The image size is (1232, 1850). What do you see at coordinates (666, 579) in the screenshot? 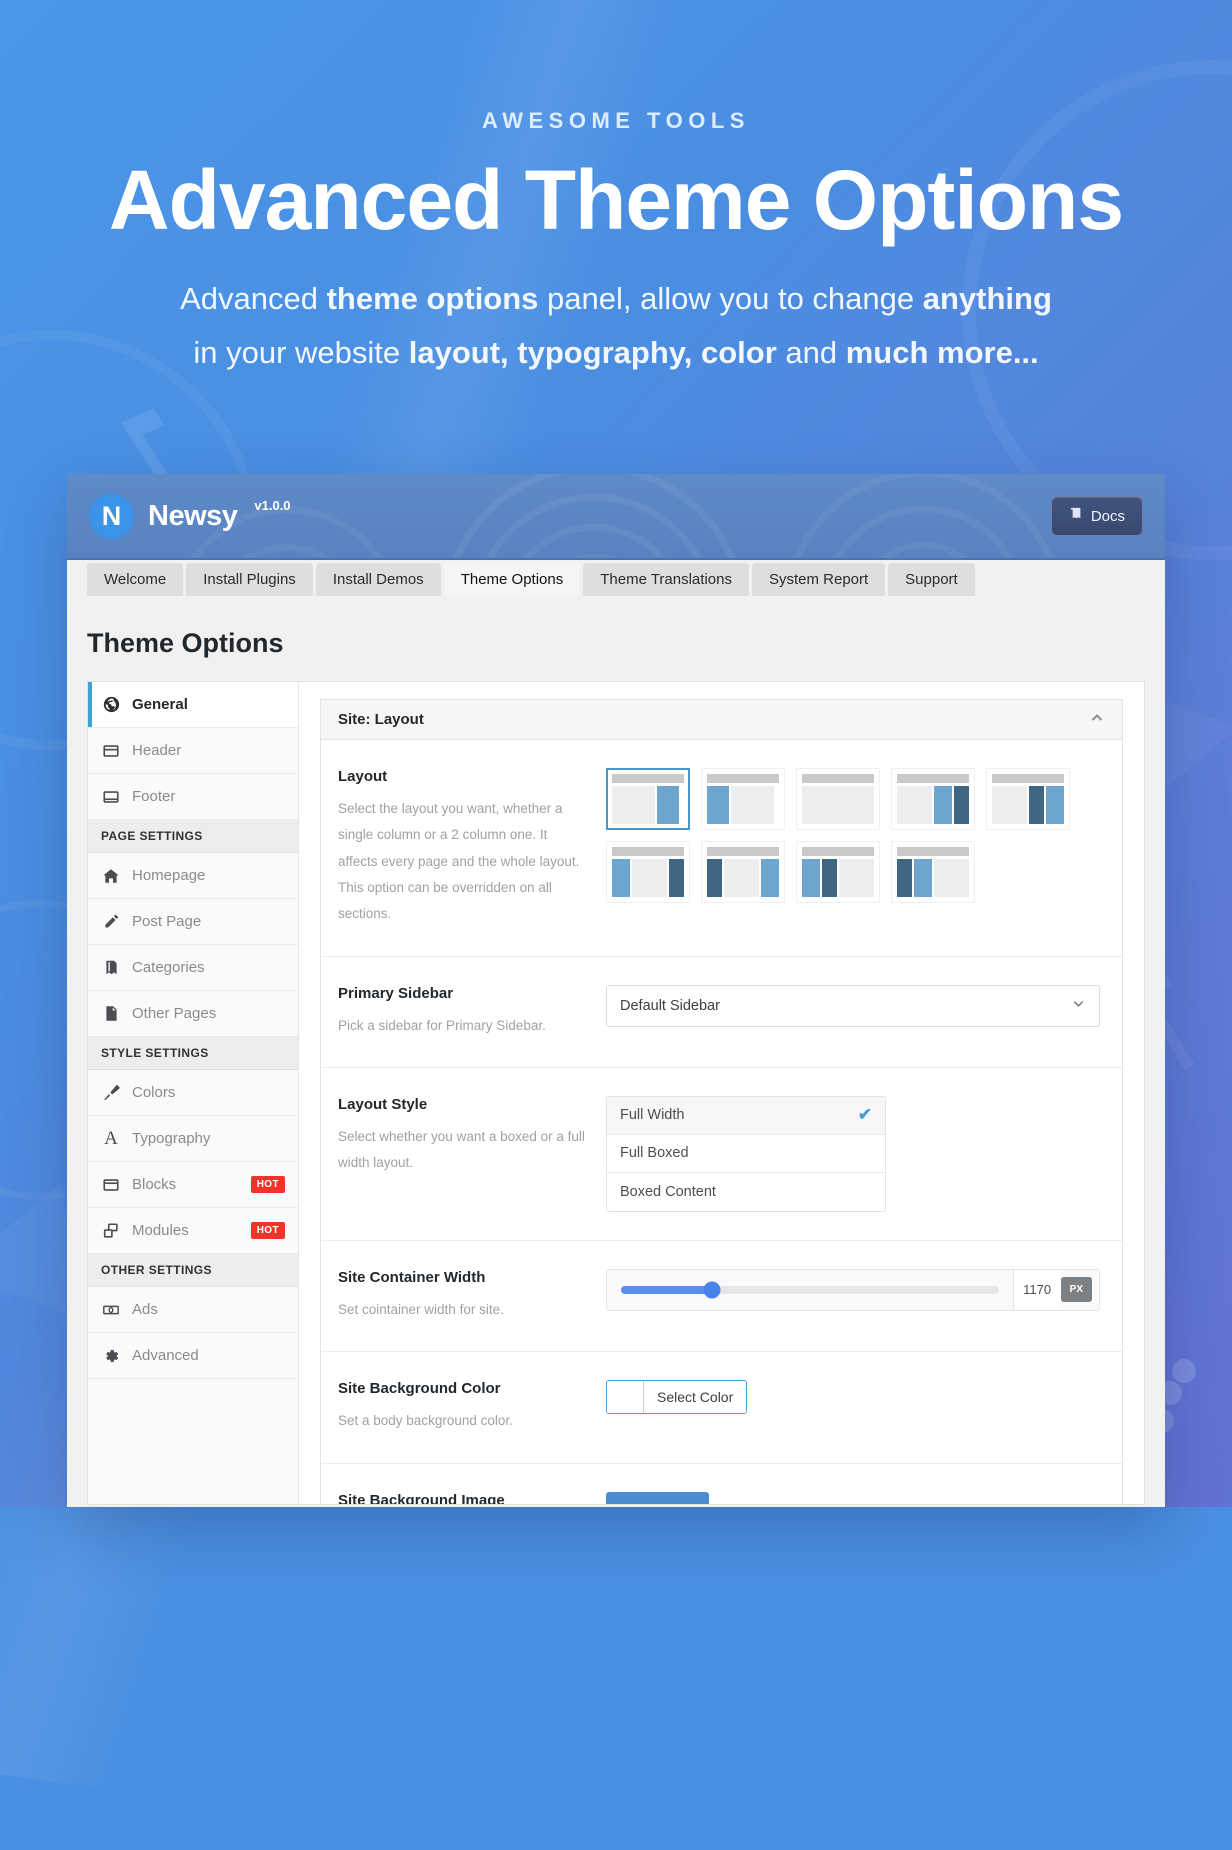
I see `tab-theme-translations: Theme Translations` at bounding box center [666, 579].